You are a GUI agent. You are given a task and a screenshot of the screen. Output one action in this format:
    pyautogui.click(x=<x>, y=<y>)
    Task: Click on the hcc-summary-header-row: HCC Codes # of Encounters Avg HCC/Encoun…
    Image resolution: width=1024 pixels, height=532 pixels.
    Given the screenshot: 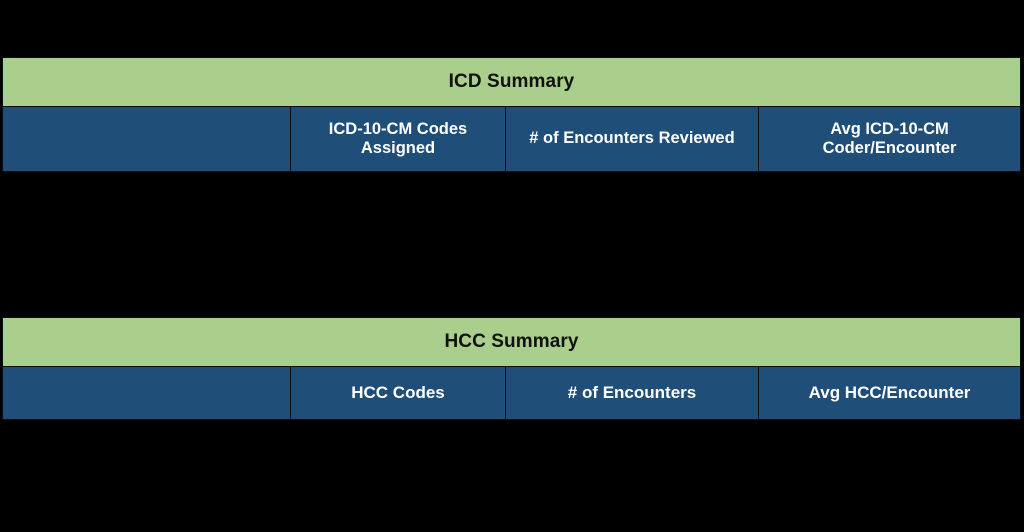 What is the action you would take?
    pyautogui.click(x=512, y=393)
    